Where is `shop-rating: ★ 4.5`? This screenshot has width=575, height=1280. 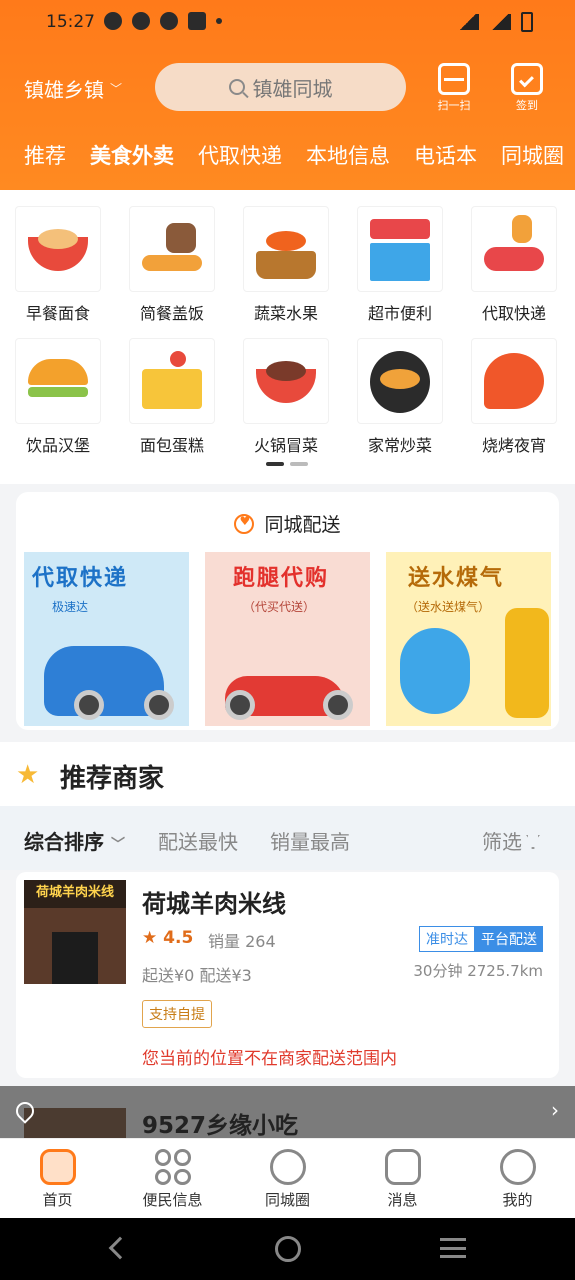
shop-rating: ★ 4.5 is located at coordinates (168, 938).